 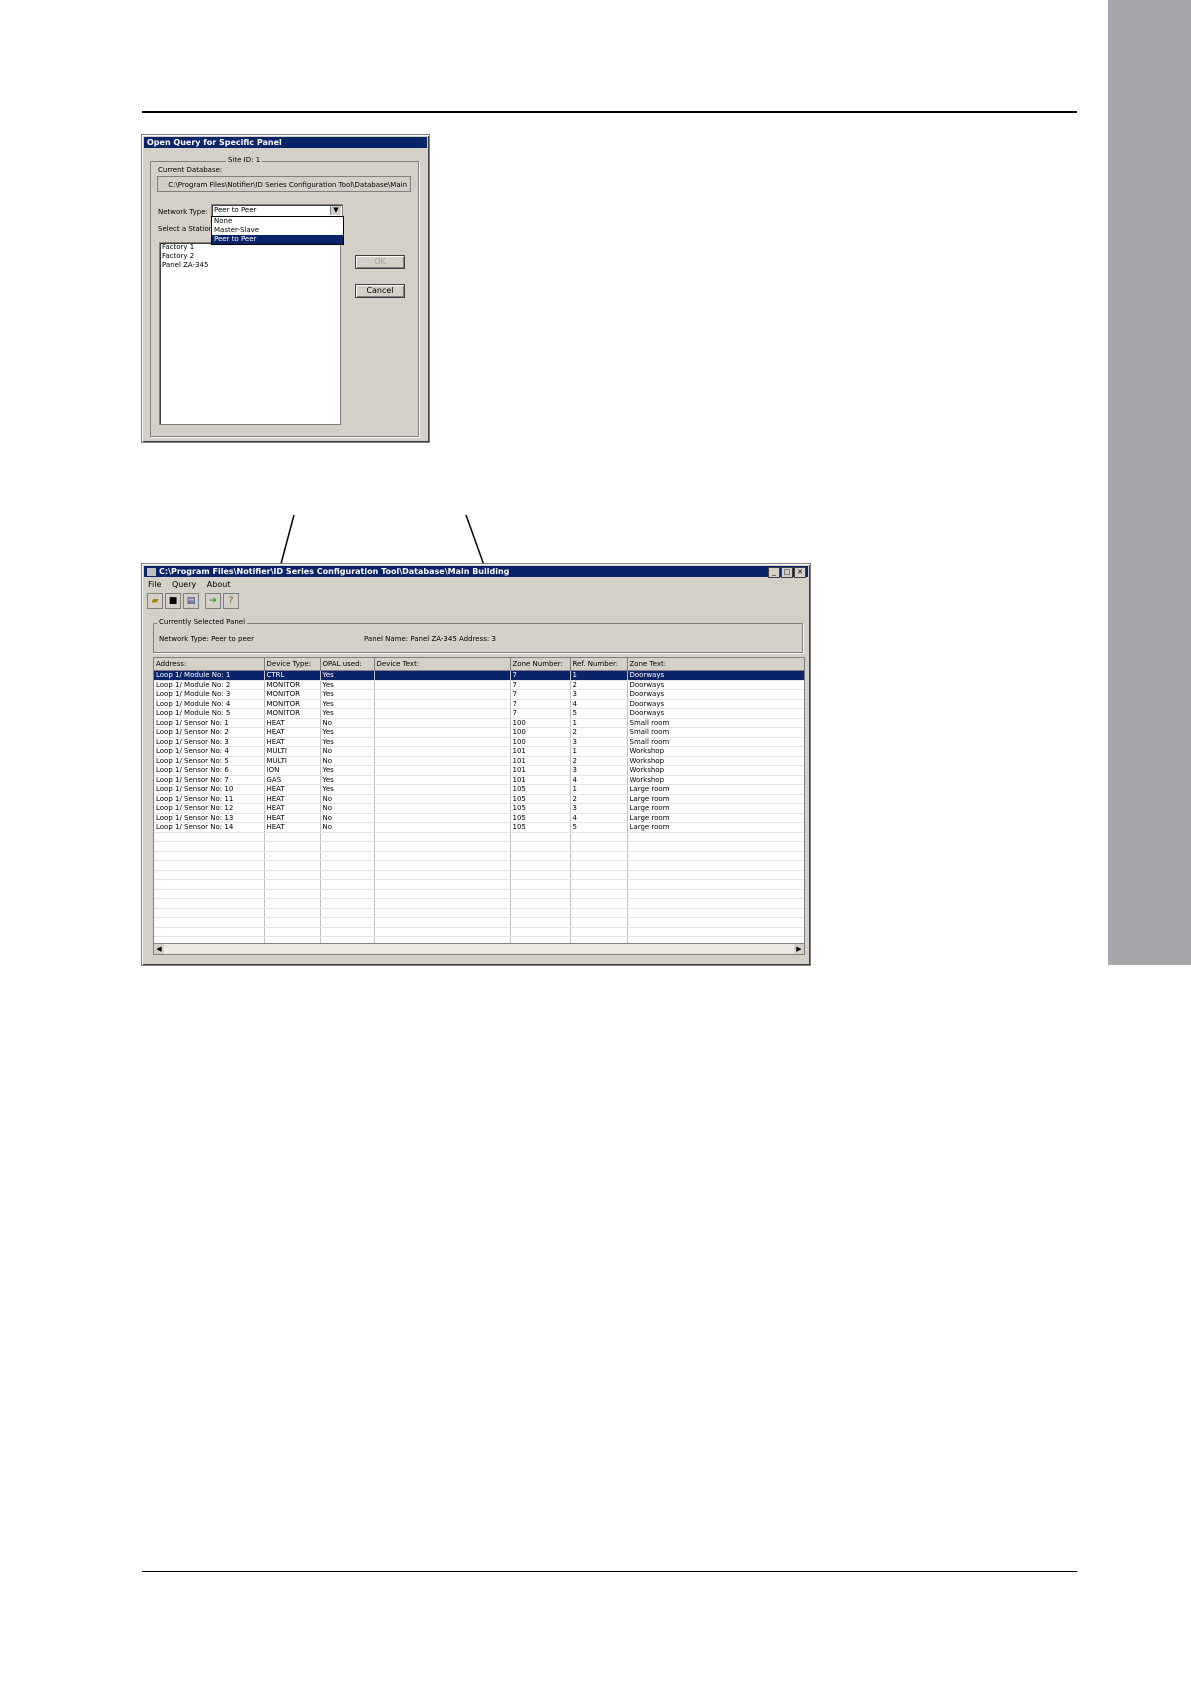 I want to click on table-cell: Large room, so click(x=715, y=799).